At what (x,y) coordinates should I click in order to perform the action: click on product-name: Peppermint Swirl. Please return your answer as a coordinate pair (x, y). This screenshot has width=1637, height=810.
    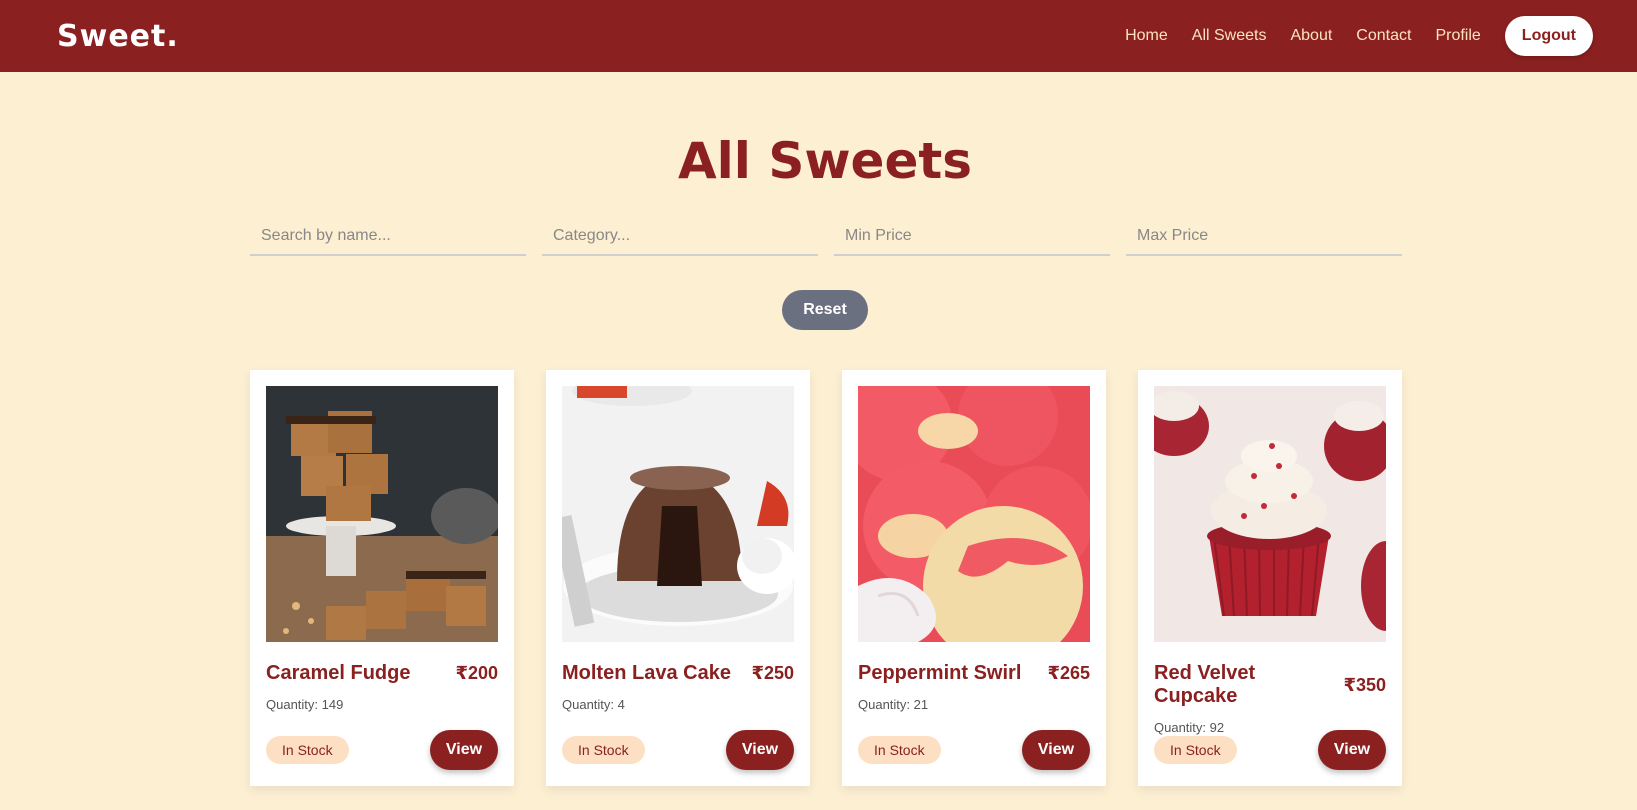
    Looking at the image, I should click on (940, 673).